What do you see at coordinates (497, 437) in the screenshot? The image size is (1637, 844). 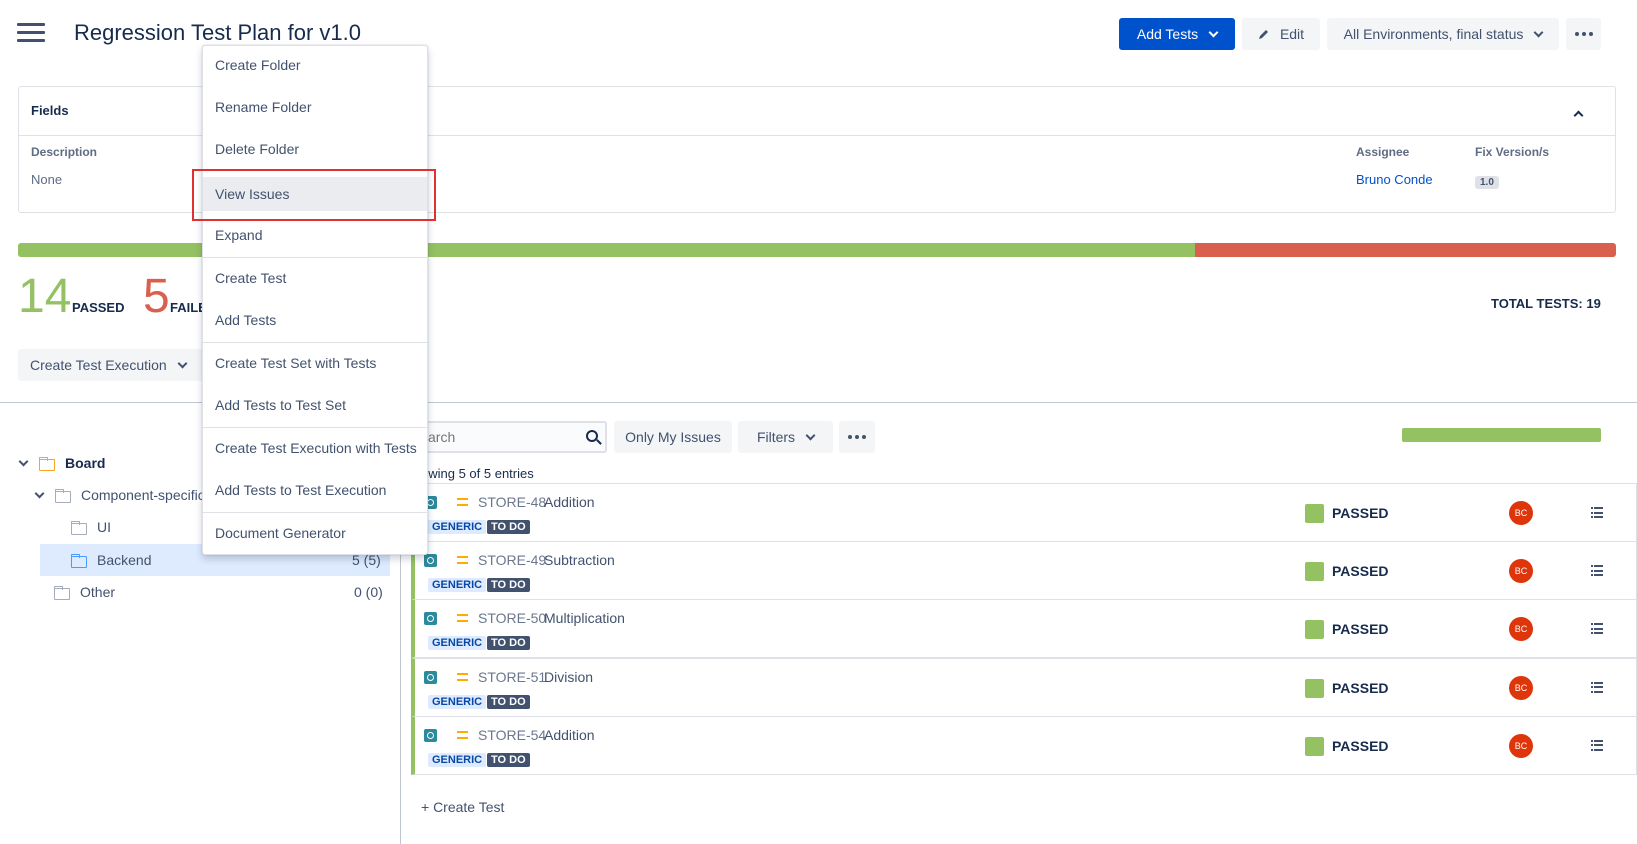 I see `search-input` at bounding box center [497, 437].